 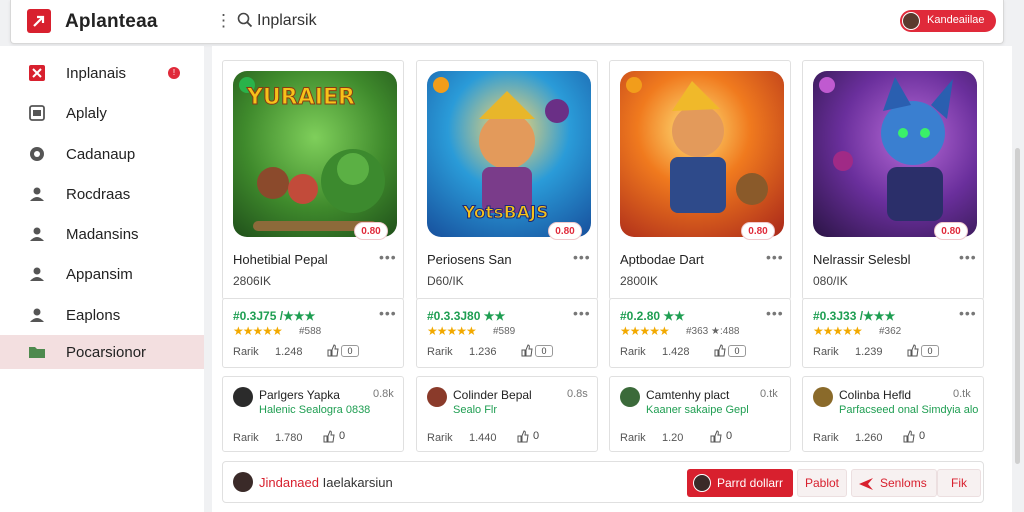 I want to click on game-card: YotsBAJS 0.80 Periosens San ••• D60/IK, so click(x=507, y=180).